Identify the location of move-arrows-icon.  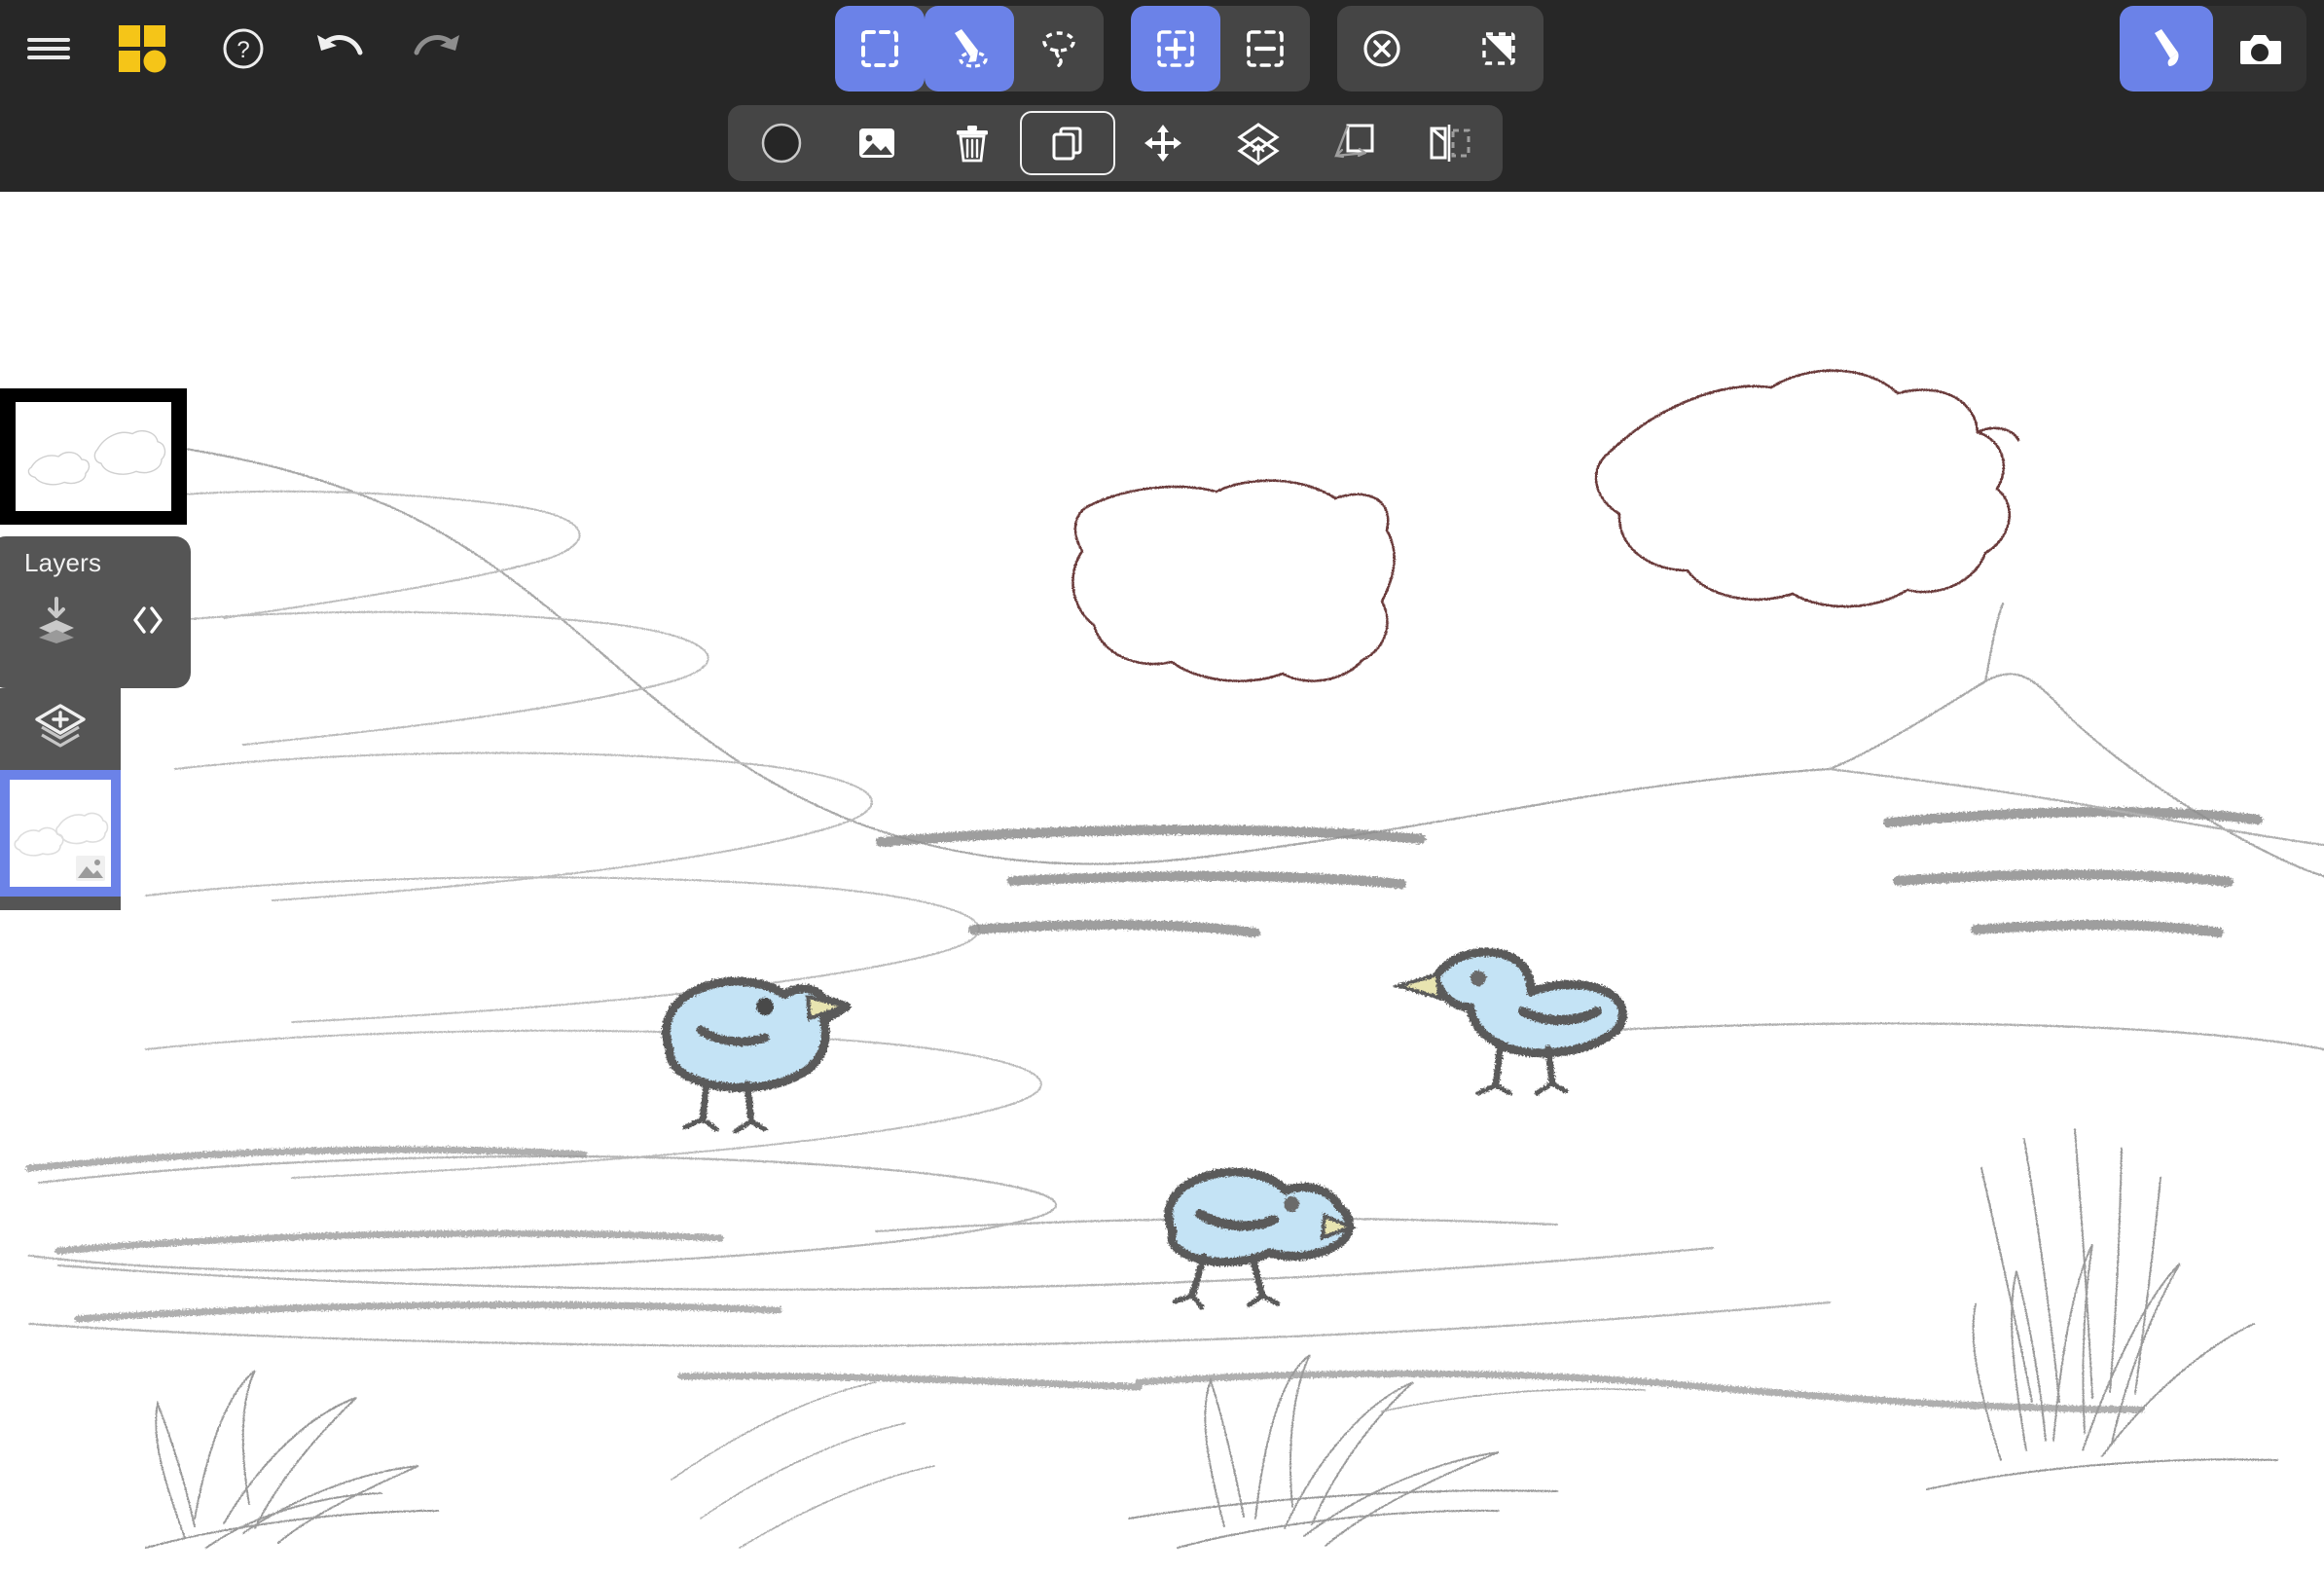
(1162, 143).